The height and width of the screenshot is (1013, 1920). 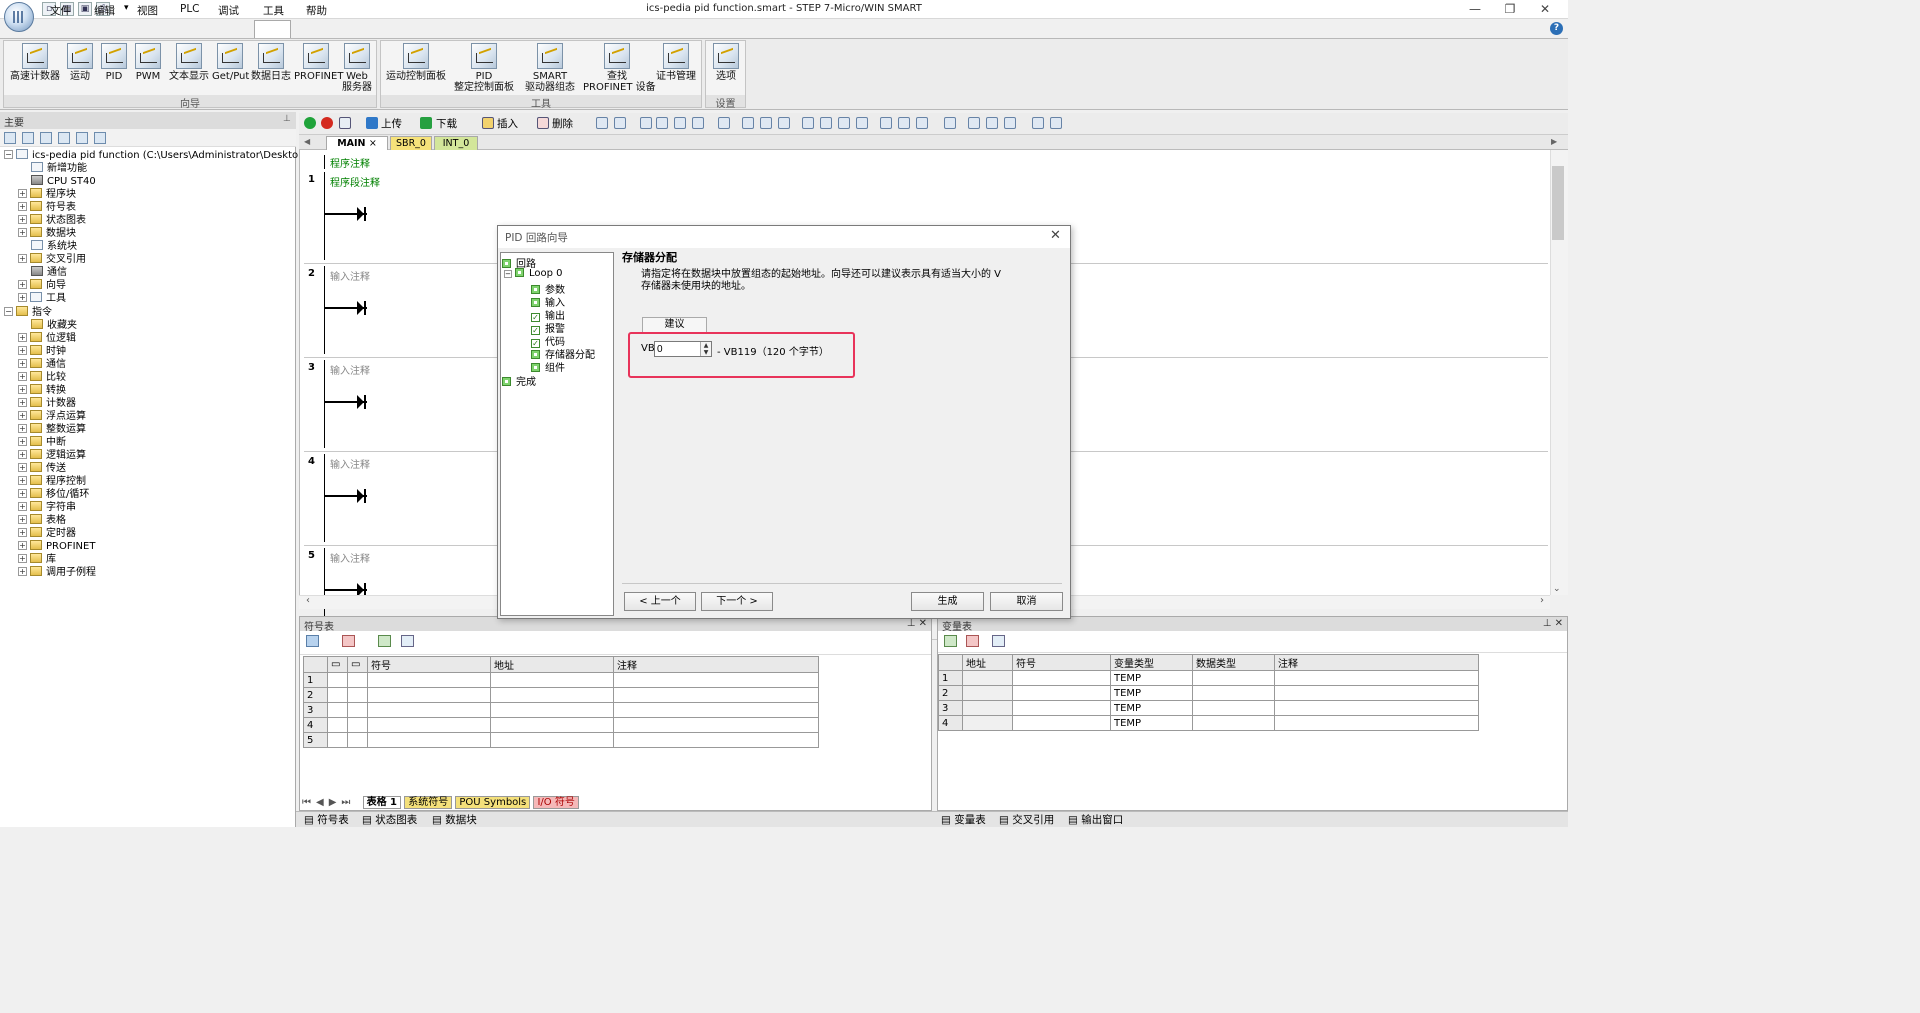 I want to click on tree-item: + 转换, so click(x=42, y=390).